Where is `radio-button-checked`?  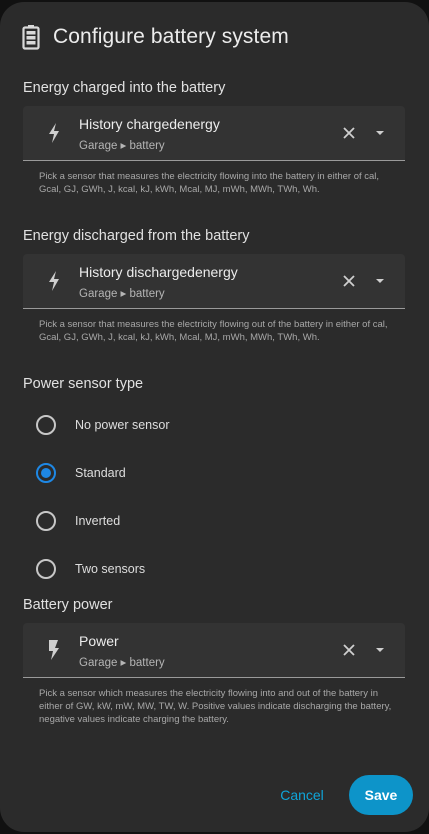
radio-button-checked is located at coordinates (46, 473).